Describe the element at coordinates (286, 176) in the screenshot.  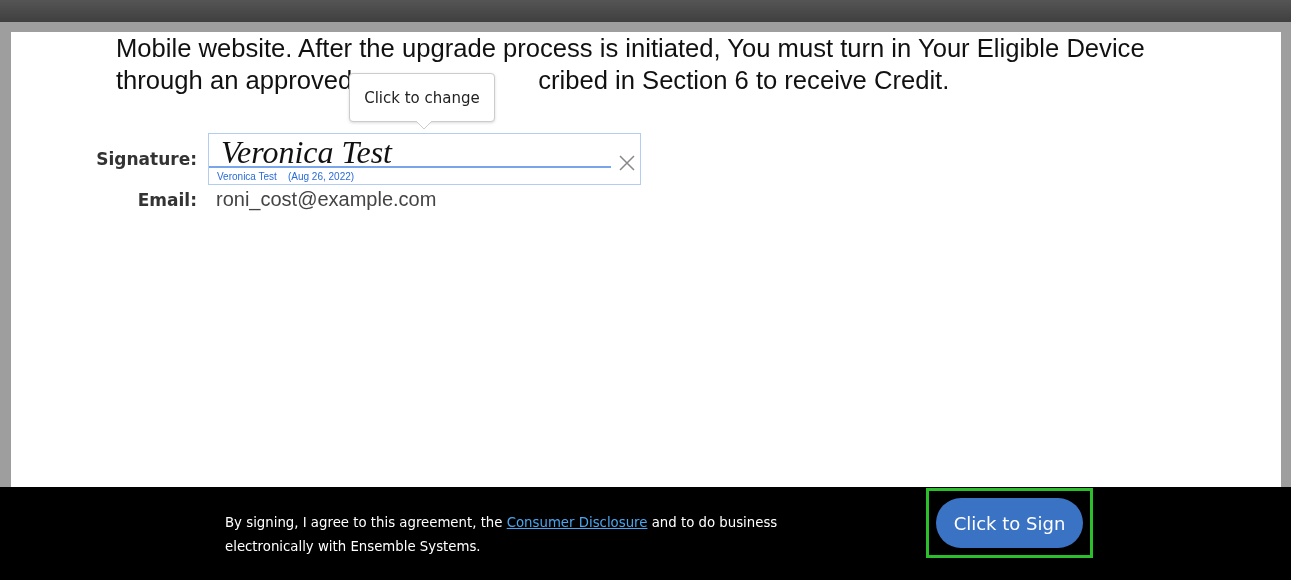
I see `signature-caption: Veronica Test (Aug 26, 2022)` at that location.